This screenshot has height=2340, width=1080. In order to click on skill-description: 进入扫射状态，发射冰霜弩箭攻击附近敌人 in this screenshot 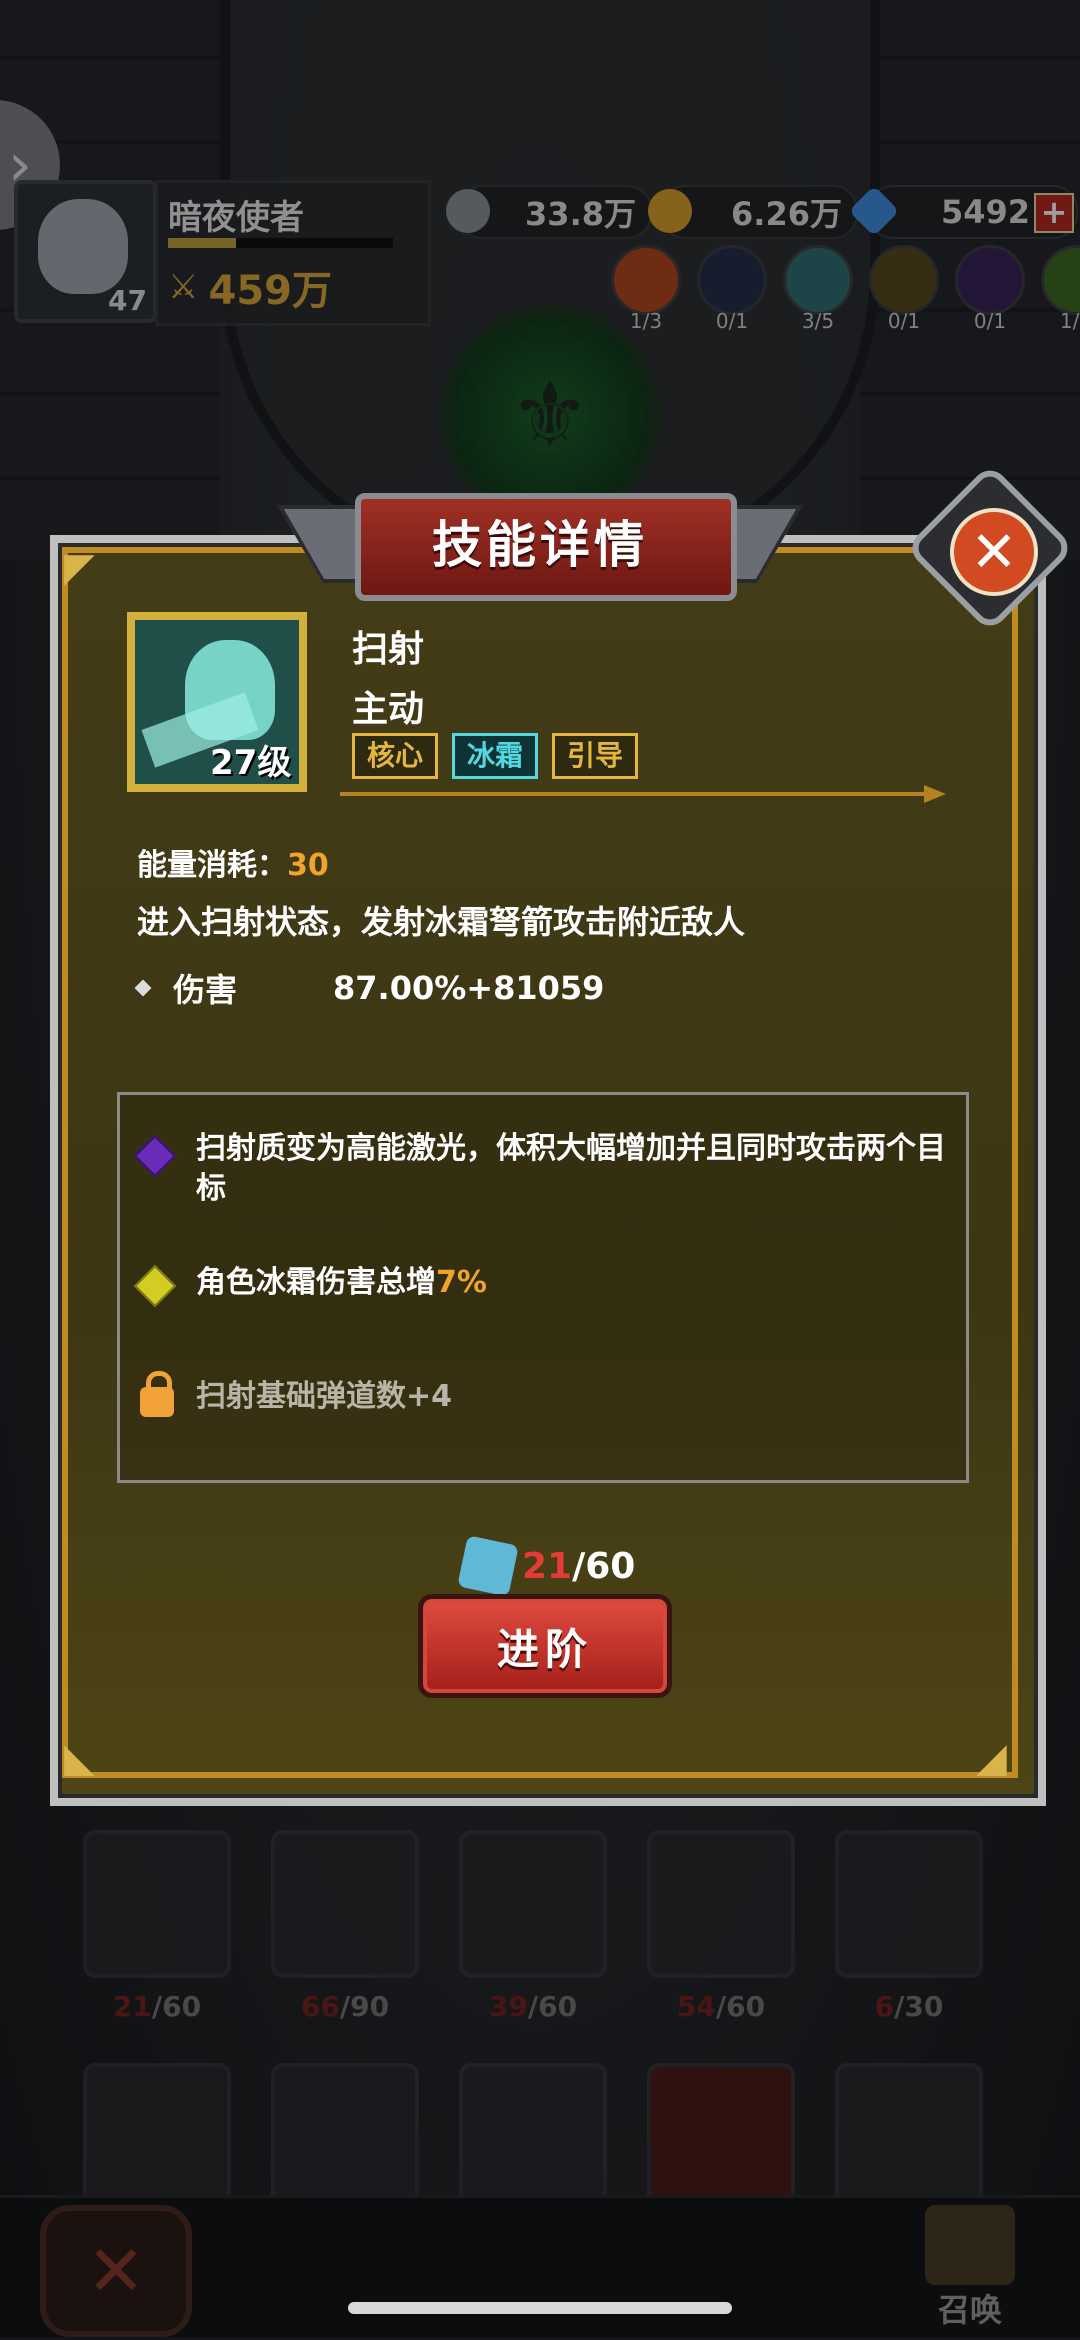, I will do `click(441, 922)`.